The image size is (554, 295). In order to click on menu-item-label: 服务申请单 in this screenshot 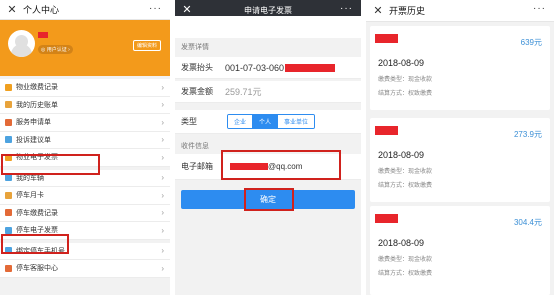, I will do `click(33, 123)`.